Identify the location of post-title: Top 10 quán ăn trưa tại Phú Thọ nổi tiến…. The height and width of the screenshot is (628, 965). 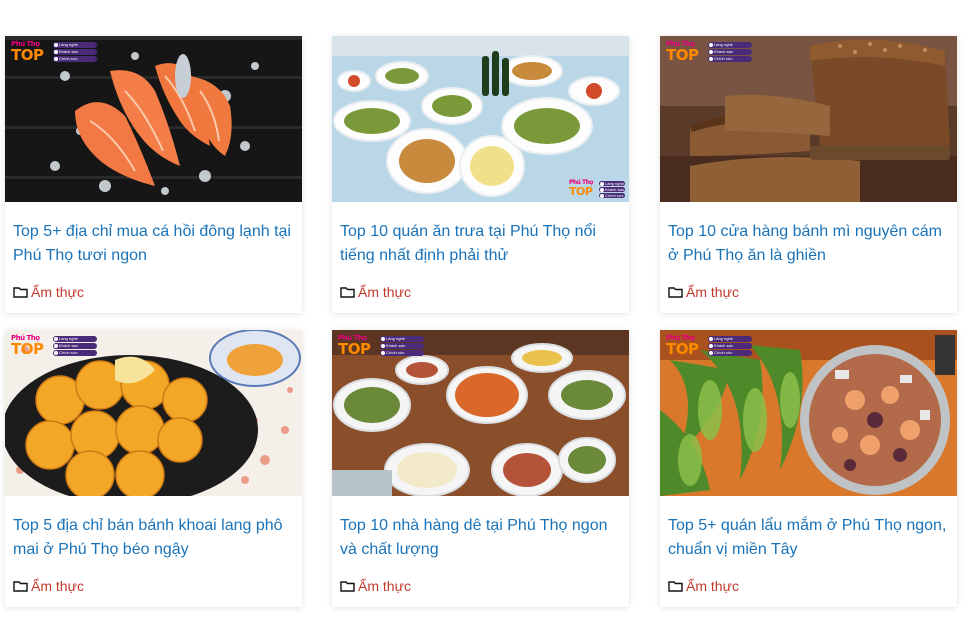
(482, 244).